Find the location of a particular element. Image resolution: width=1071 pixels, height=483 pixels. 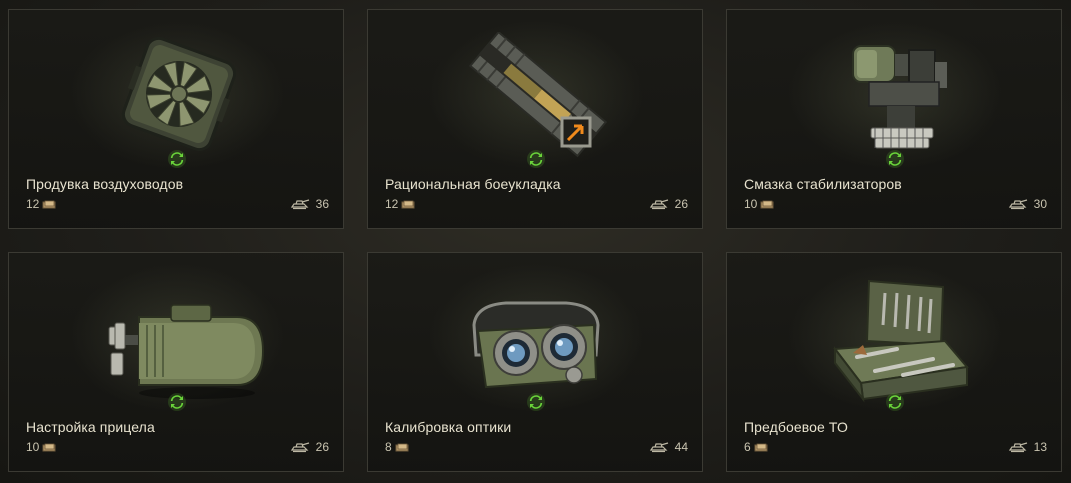

card-title: Калибровка оптики is located at coordinates (448, 427).